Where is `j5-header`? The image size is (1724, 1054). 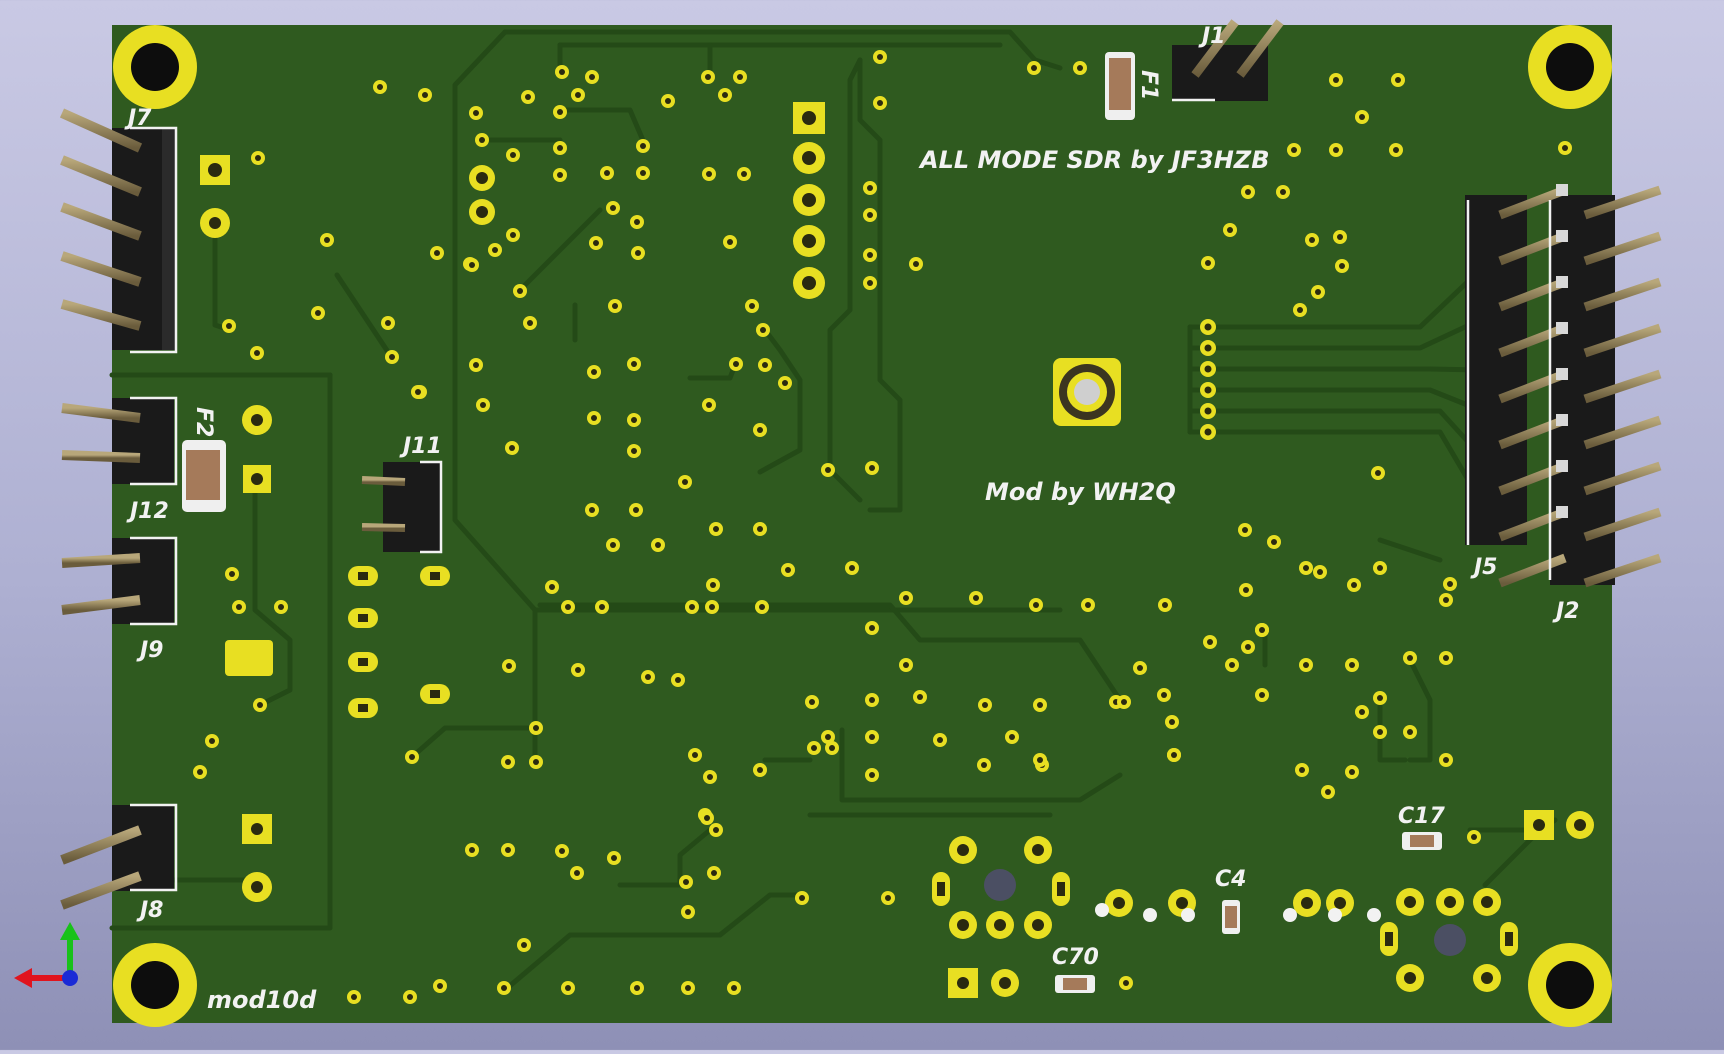 j5-header is located at coordinates (1496, 370).